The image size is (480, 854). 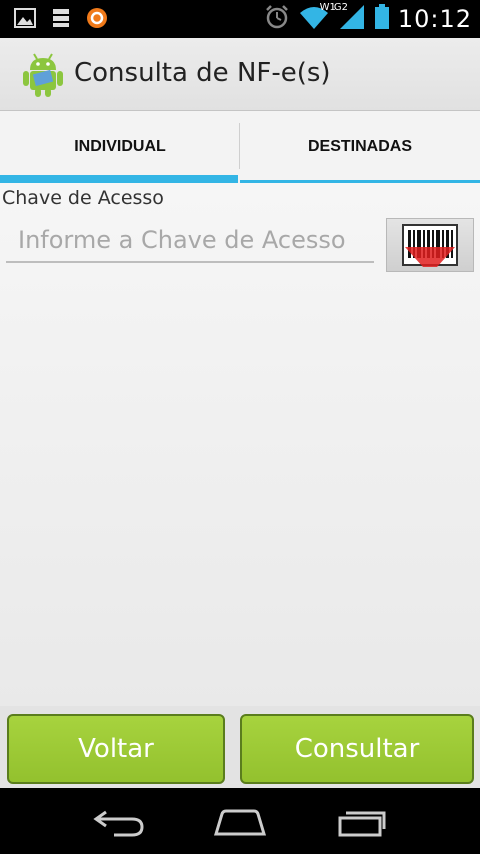 What do you see at coordinates (350, 18) in the screenshot?
I see `signal-icon: G2` at bounding box center [350, 18].